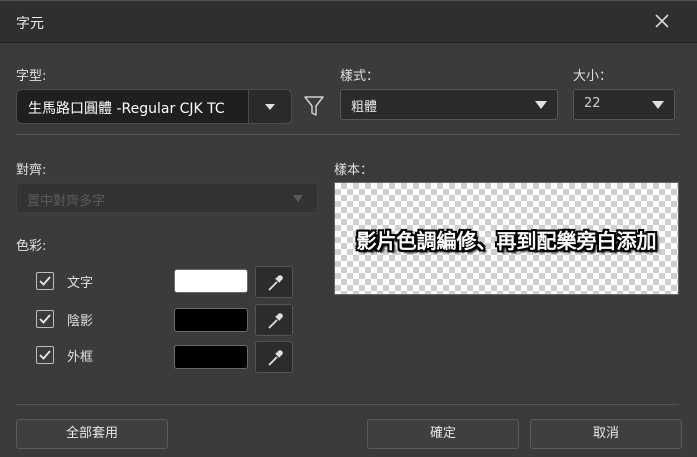 The height and width of the screenshot is (457, 697). I want to click on border-eyedropper-button, so click(274, 357).